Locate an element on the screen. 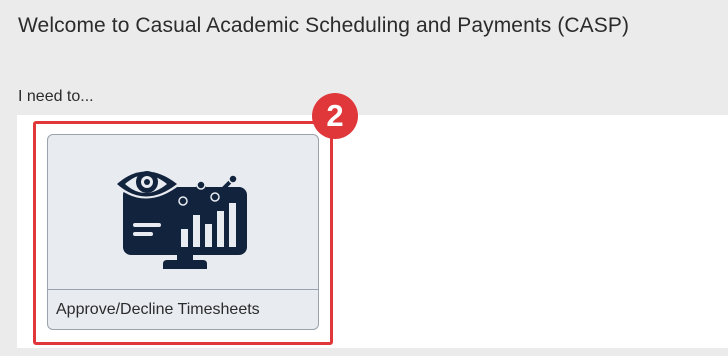 The width and height of the screenshot is (728, 356). tile-label: Approve/Decline Timesheets is located at coordinates (158, 309).